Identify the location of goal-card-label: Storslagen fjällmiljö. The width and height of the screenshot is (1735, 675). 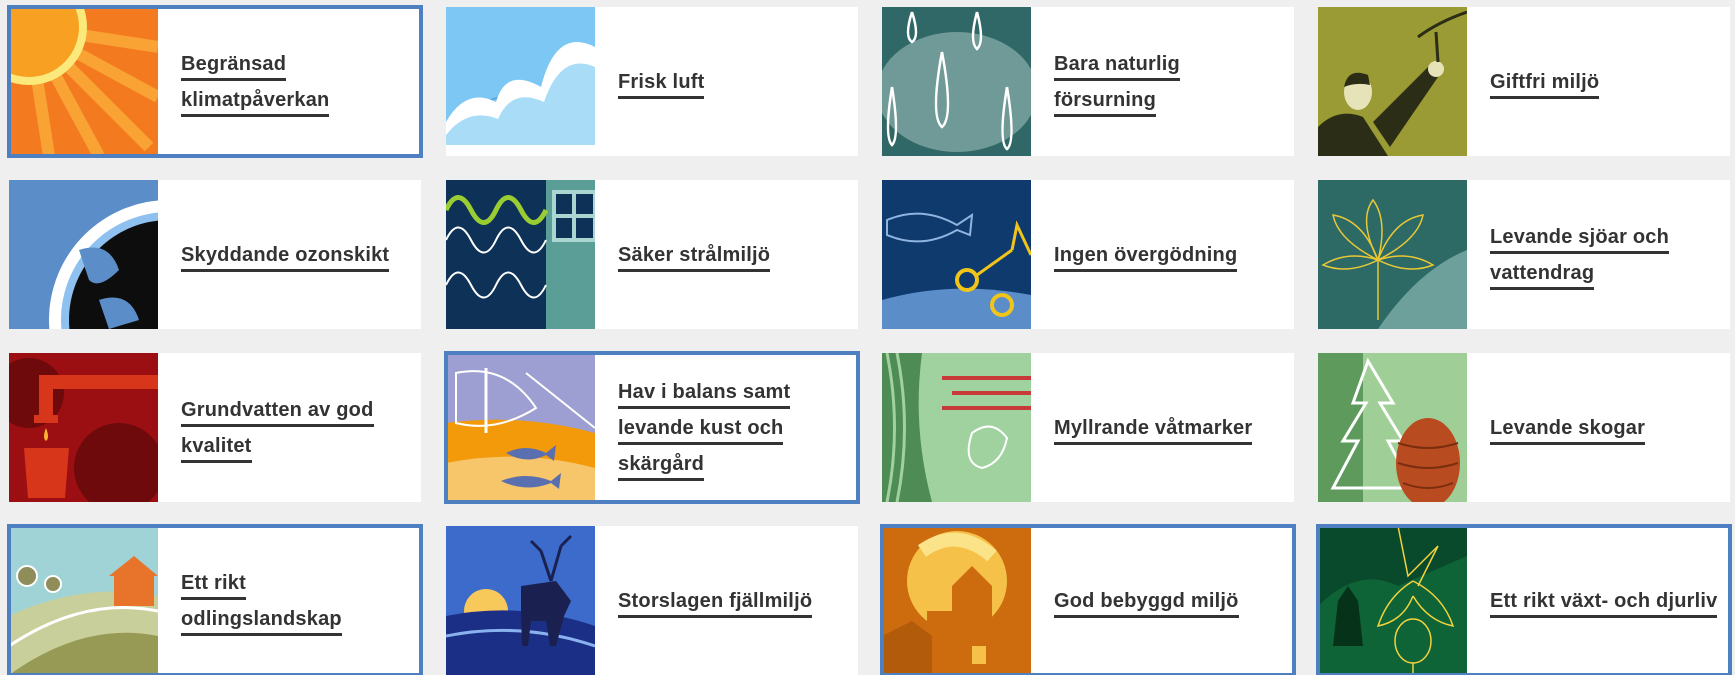
(715, 603).